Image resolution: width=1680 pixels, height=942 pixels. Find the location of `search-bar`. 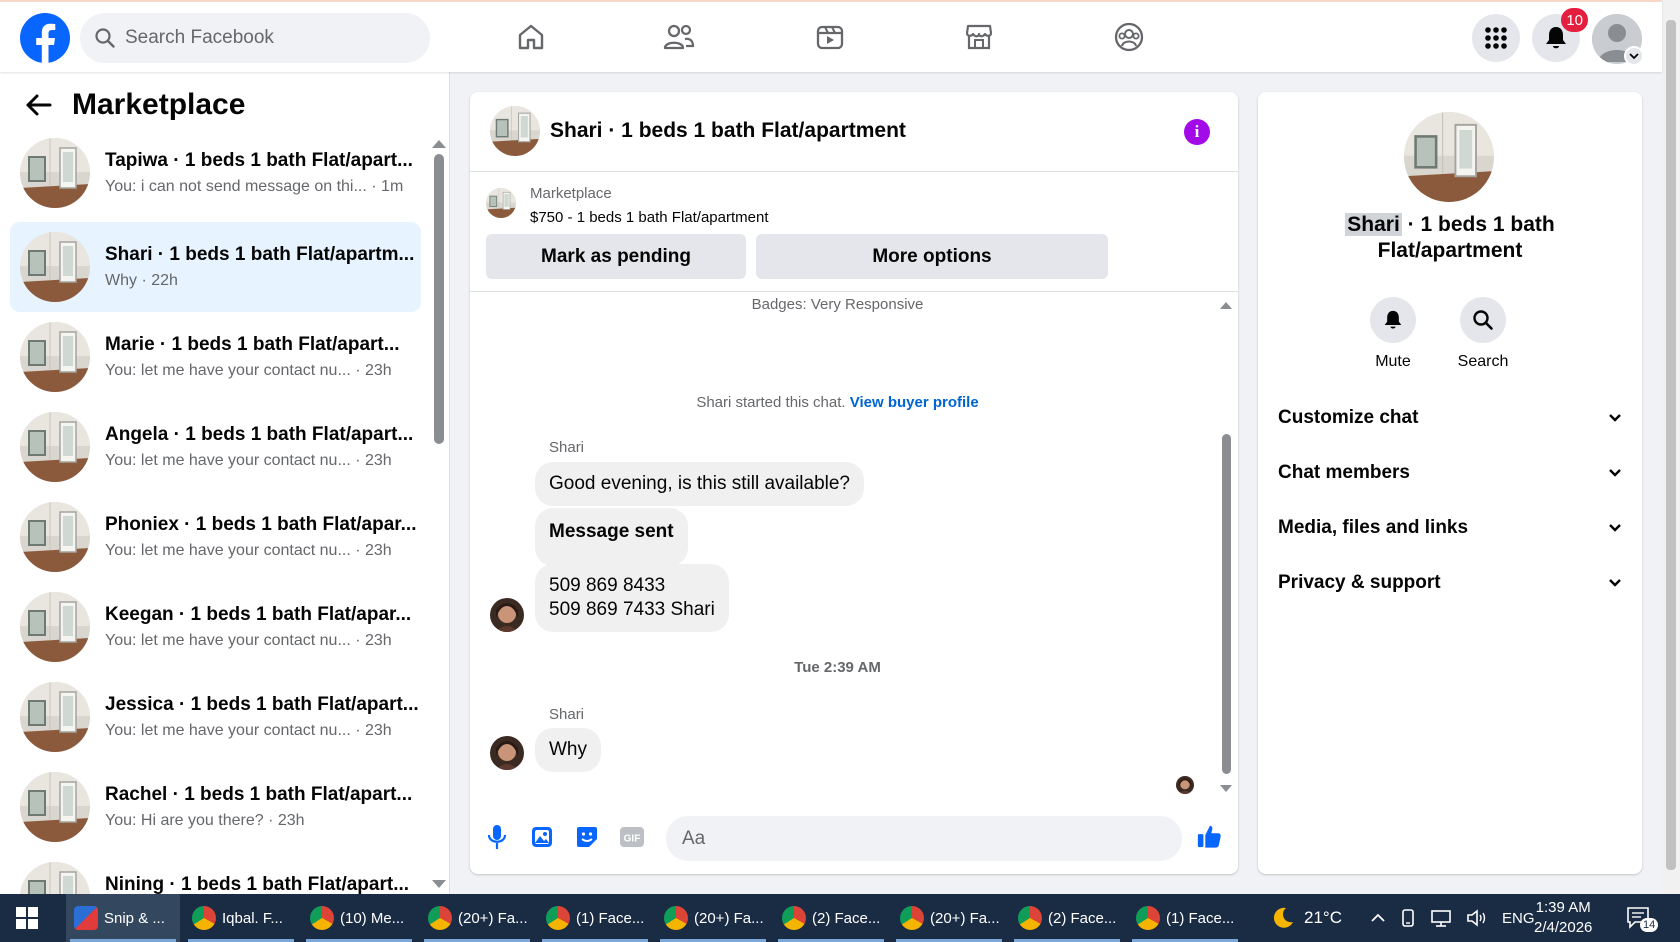

search-bar is located at coordinates (255, 38).